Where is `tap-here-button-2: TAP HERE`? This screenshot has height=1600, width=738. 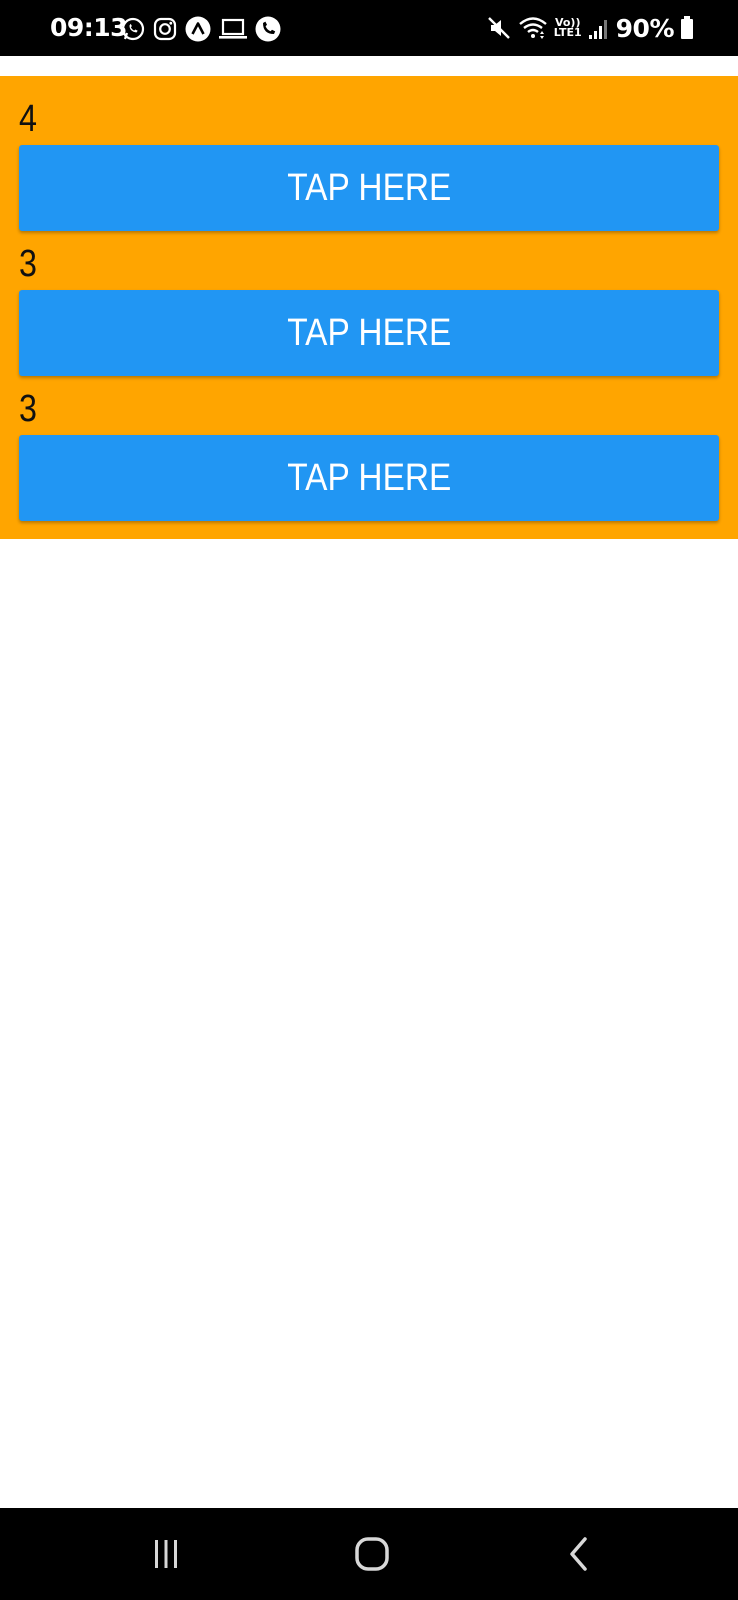 tap-here-button-2: TAP HERE is located at coordinates (369, 333).